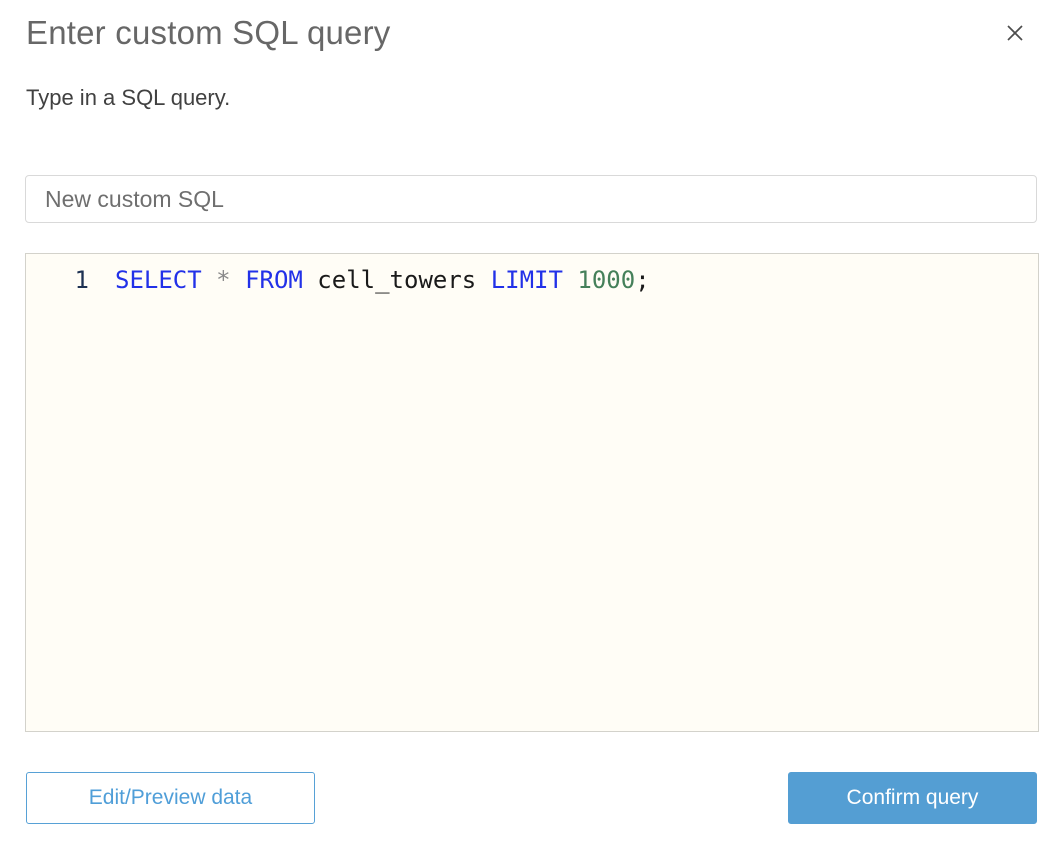  I want to click on code-line: 1 SELECT * FROM cell_towers LIMIT 1000;, so click(532, 280).